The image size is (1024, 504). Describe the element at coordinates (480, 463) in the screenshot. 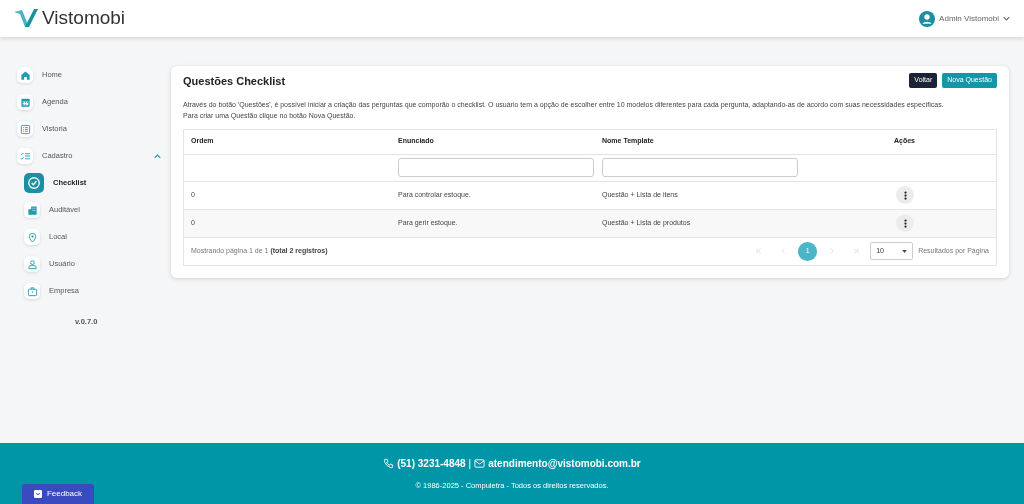

I see `mail-icon` at that location.